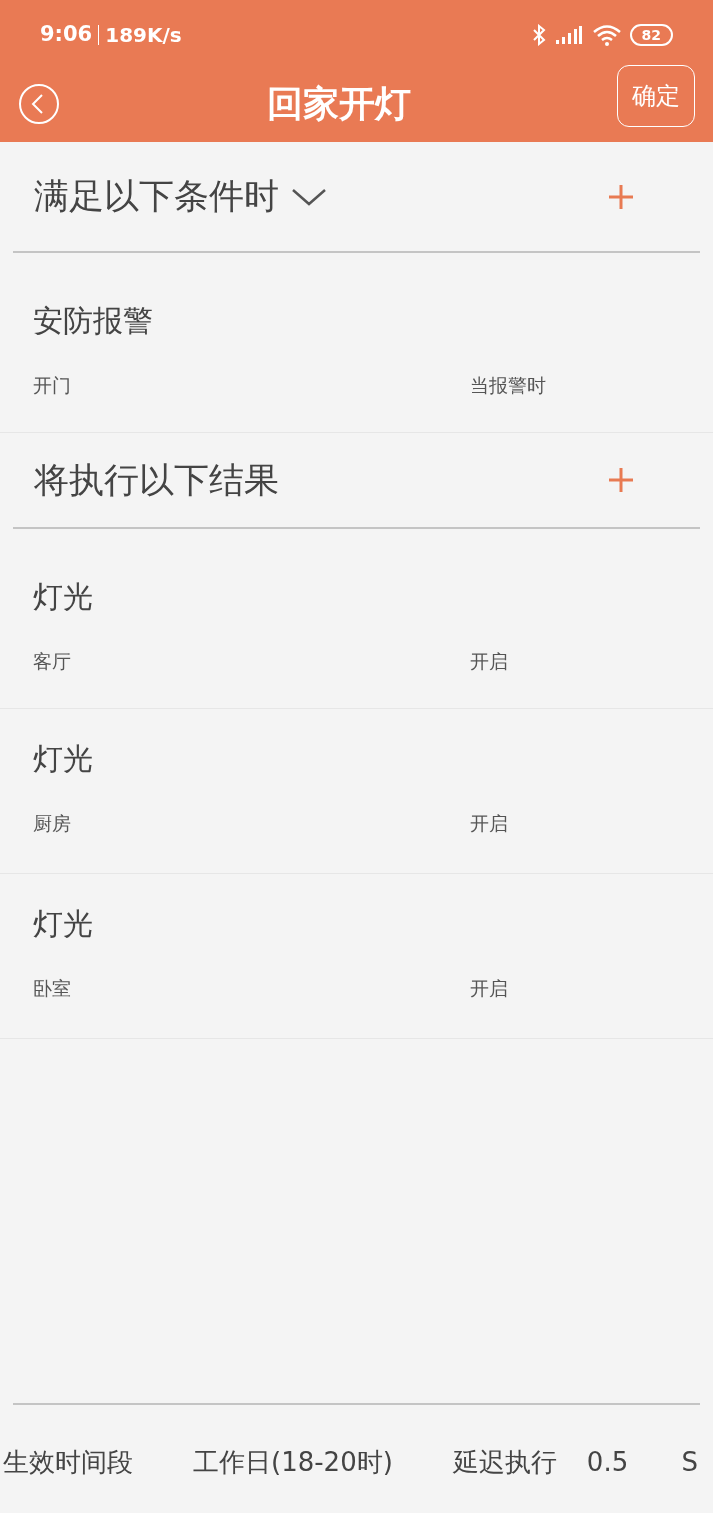  I want to click on signal-icon, so click(568, 35).